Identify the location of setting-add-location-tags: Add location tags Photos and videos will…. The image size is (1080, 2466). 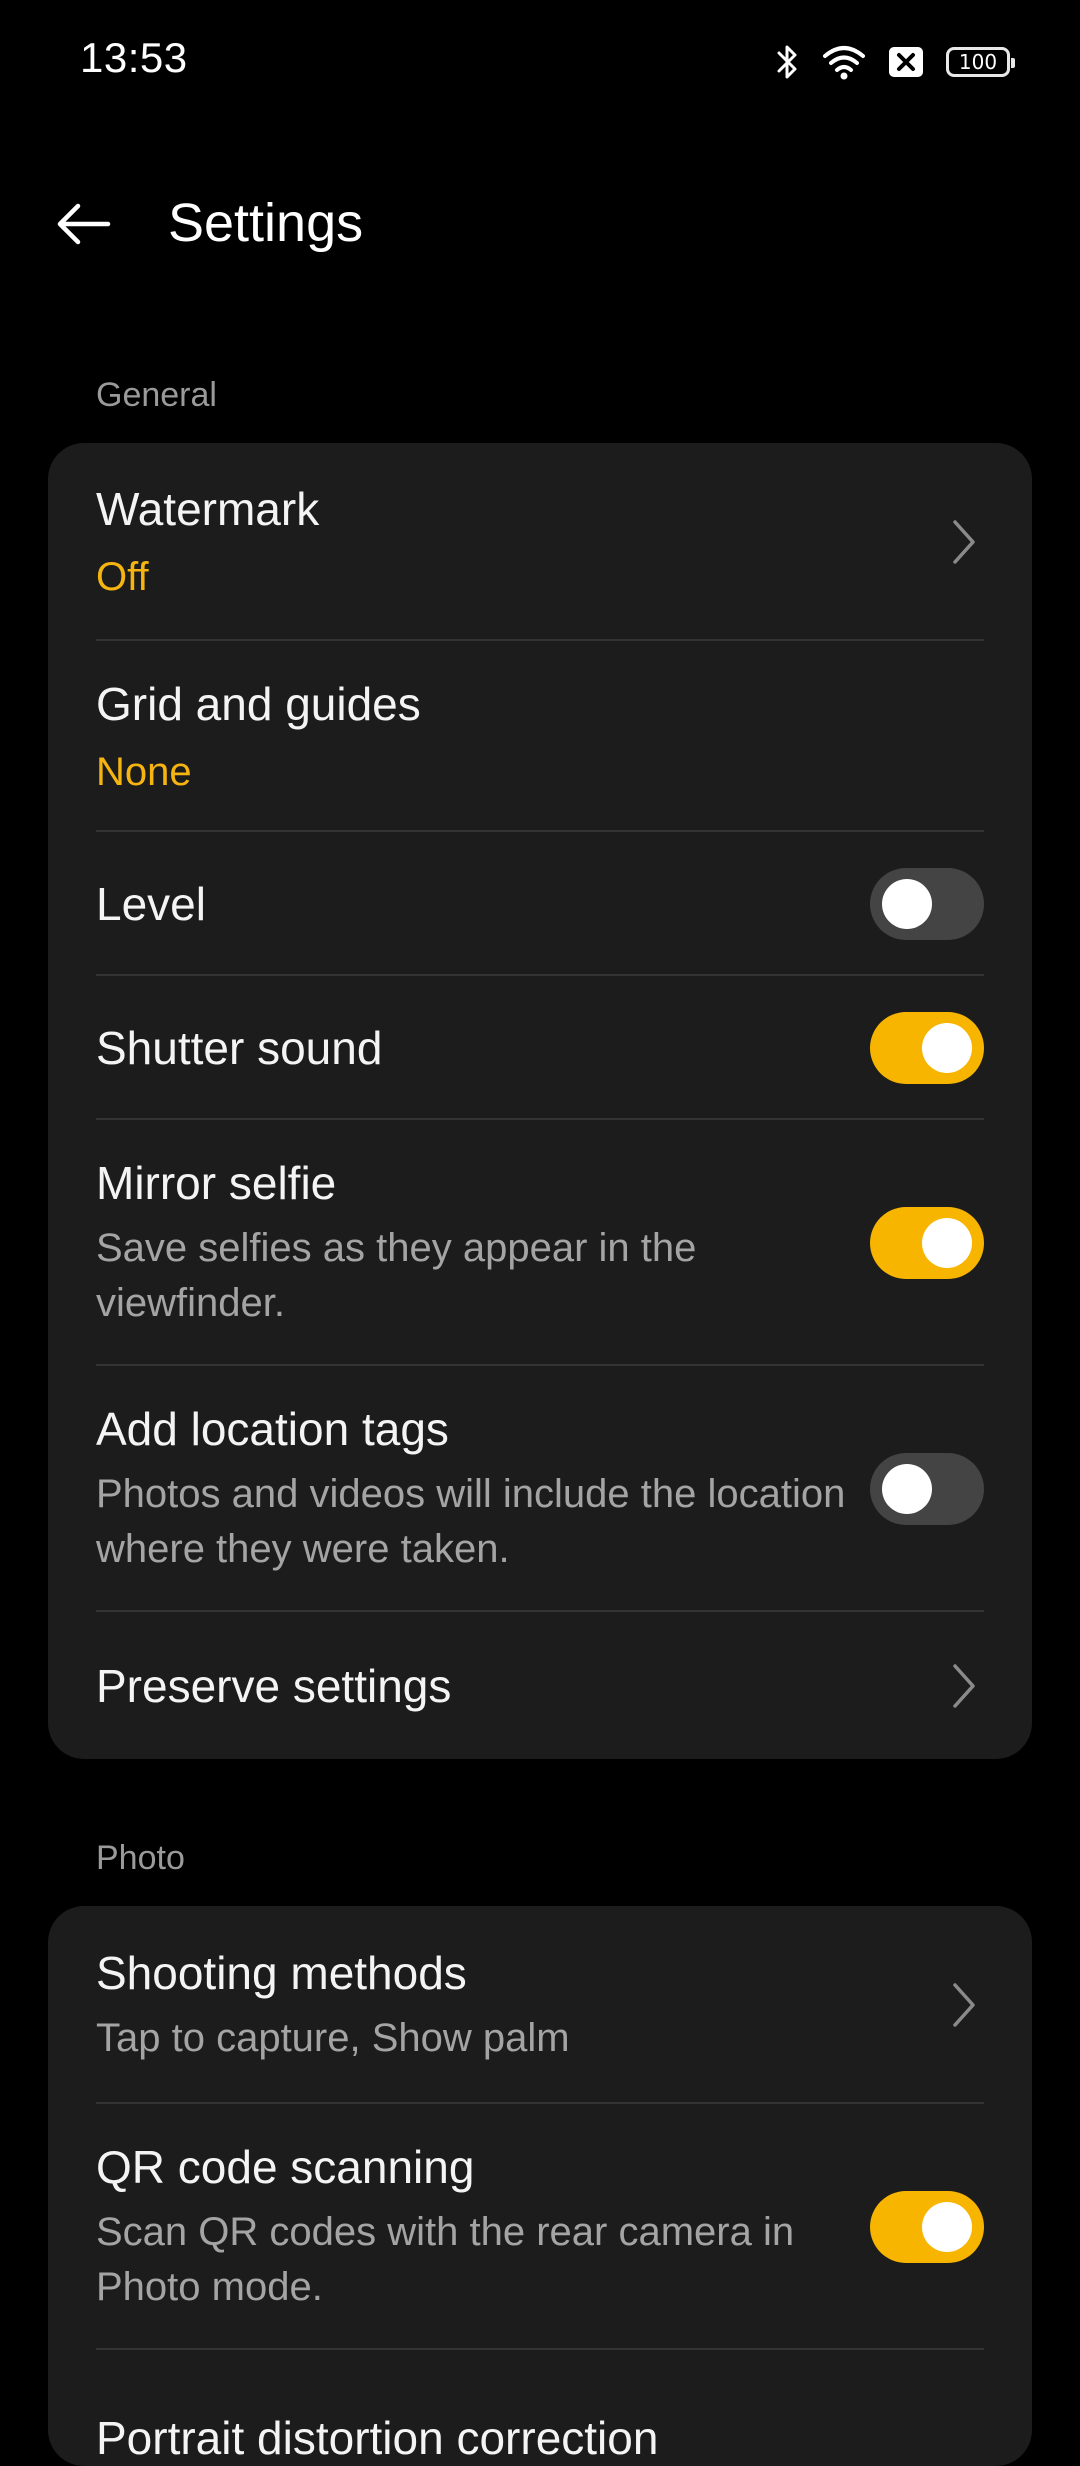
(540, 1489).